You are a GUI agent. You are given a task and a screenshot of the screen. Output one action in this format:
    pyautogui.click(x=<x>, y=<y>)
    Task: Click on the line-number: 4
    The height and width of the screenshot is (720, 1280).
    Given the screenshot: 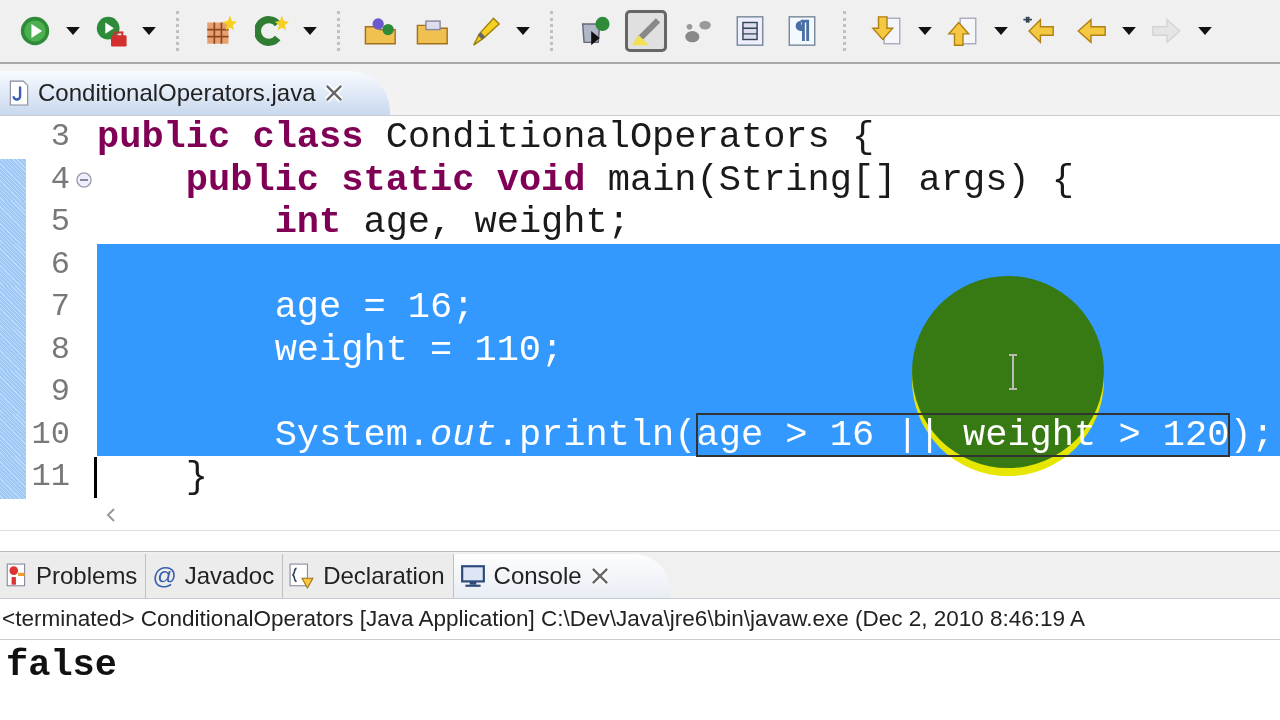 What is the action you would take?
    pyautogui.click(x=59, y=179)
    